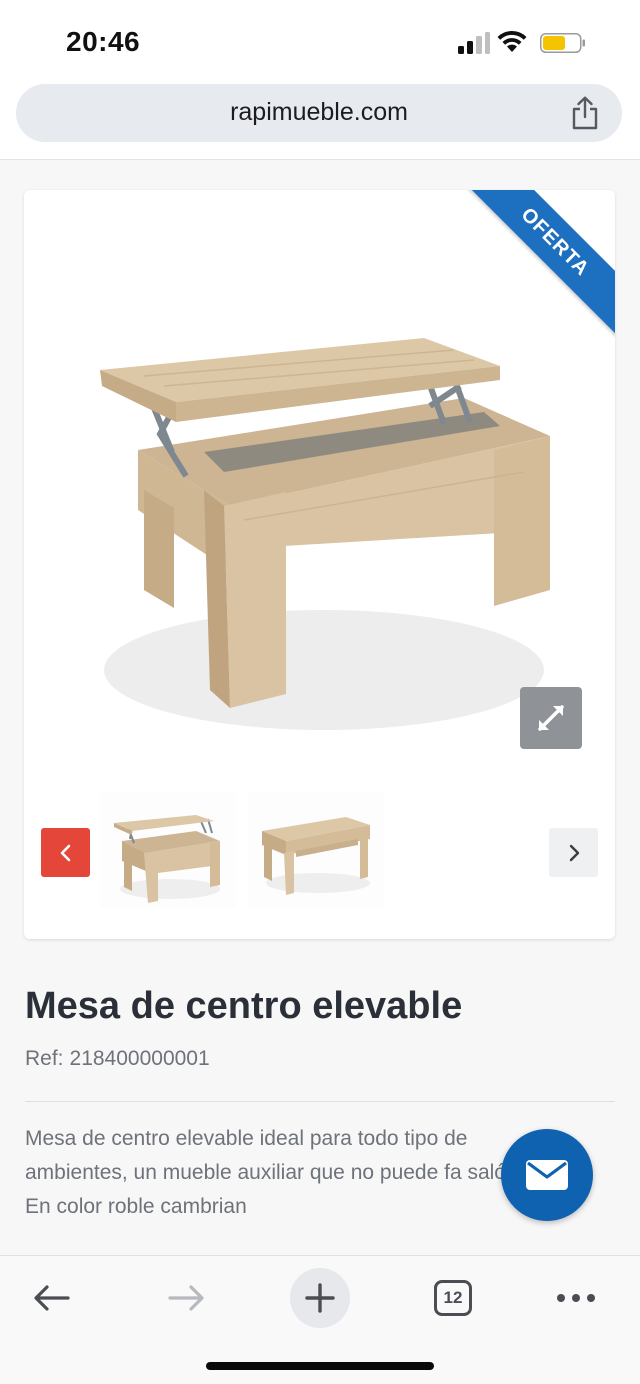  I want to click on ref-value: 218400000001, so click(139, 1058).